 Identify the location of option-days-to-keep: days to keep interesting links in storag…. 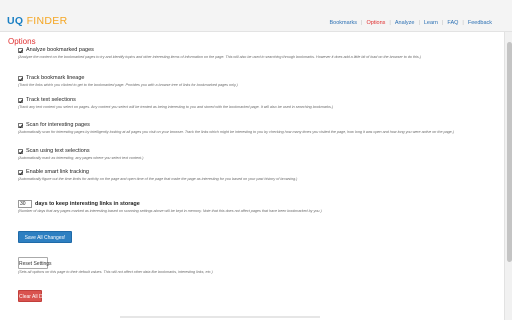
(251, 207).